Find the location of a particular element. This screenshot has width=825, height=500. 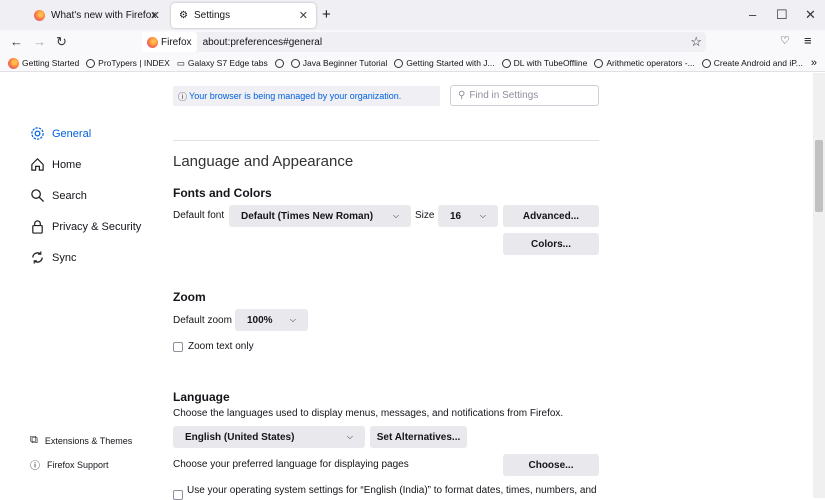

sidebar-item-home: Home is located at coordinates (55, 164).